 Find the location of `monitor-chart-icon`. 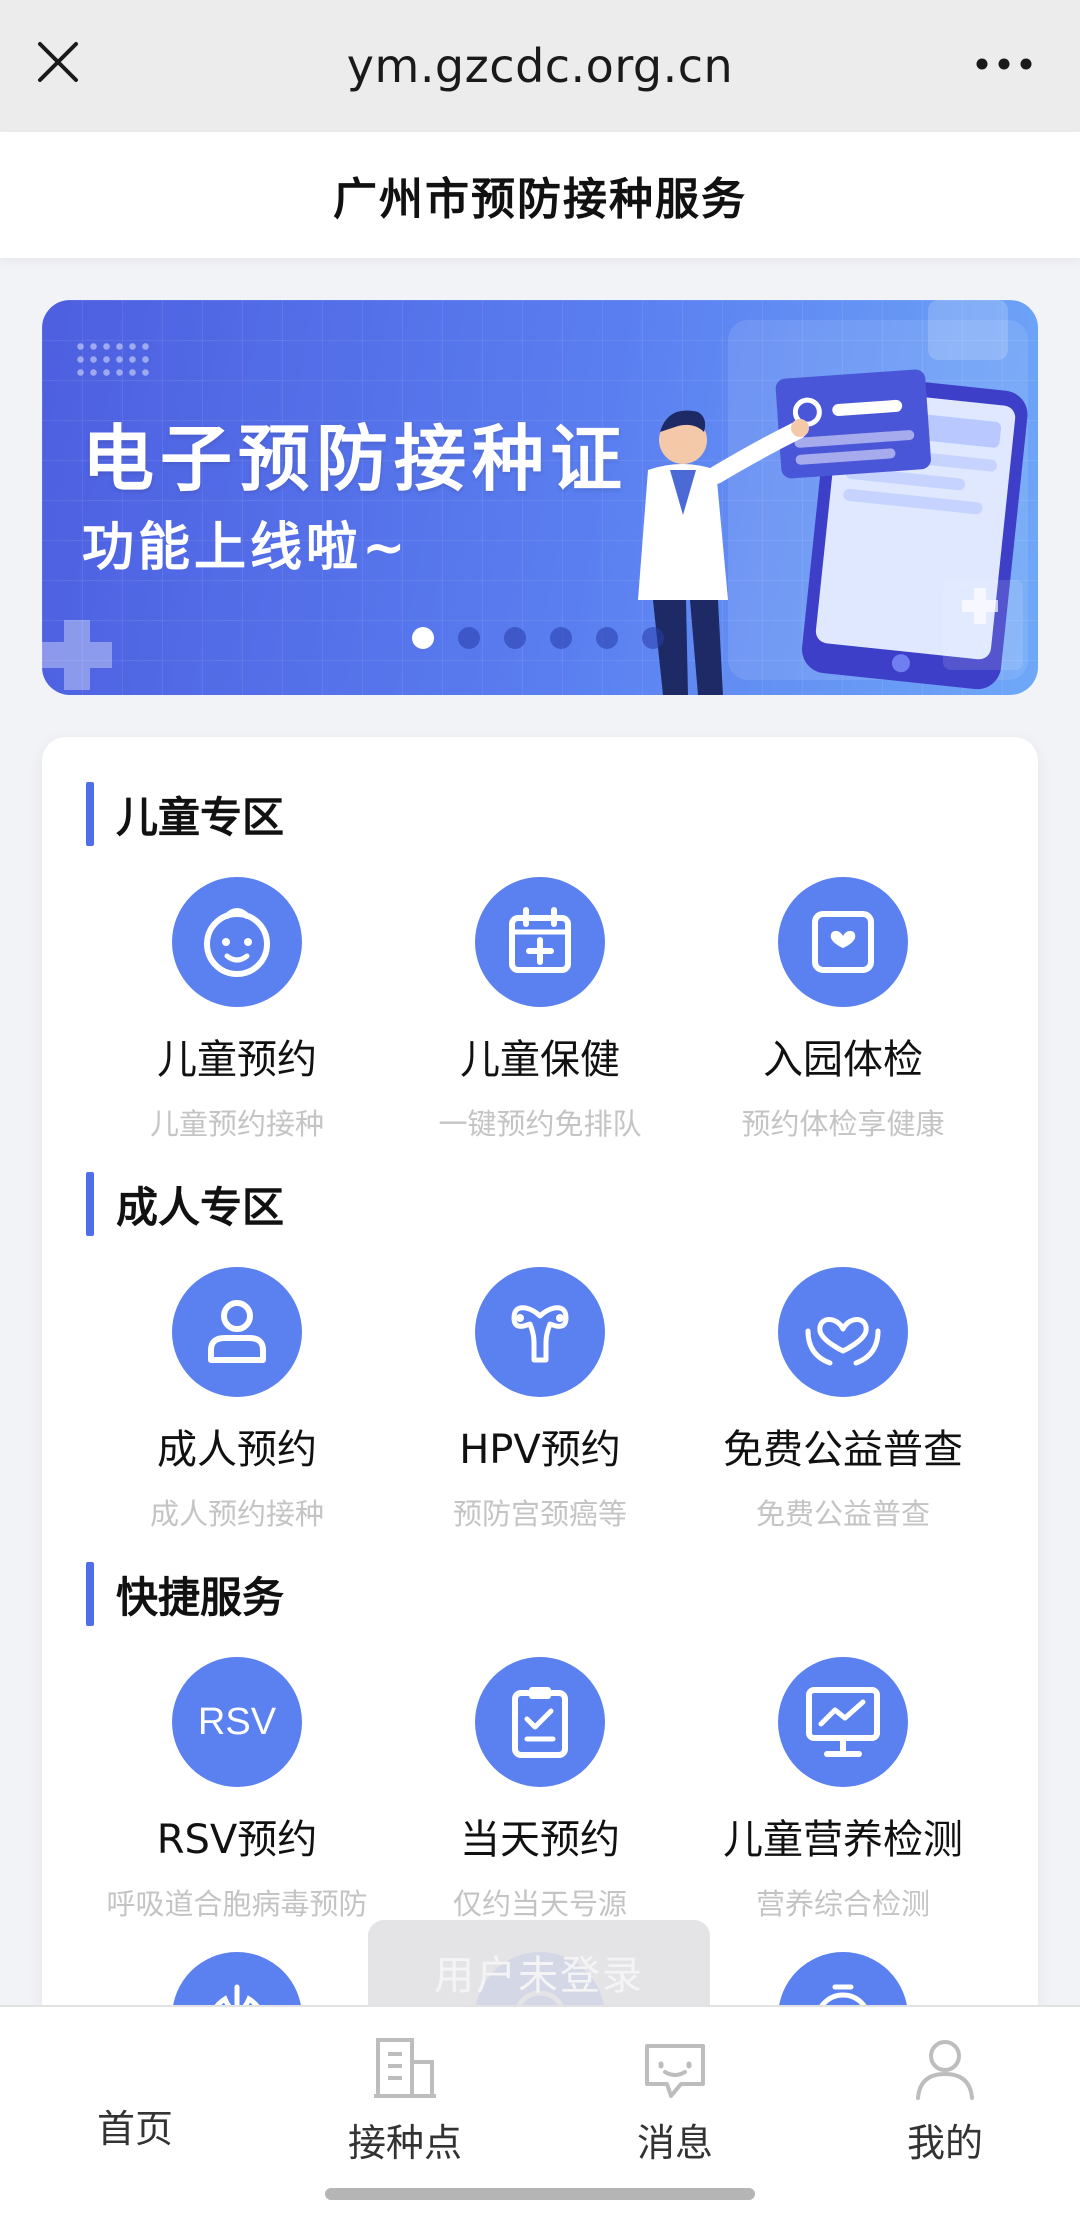

monitor-chart-icon is located at coordinates (843, 1722).